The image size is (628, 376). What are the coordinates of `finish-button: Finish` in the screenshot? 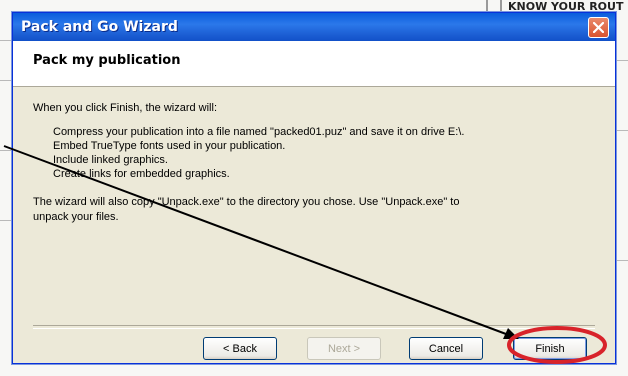 It's located at (550, 348).